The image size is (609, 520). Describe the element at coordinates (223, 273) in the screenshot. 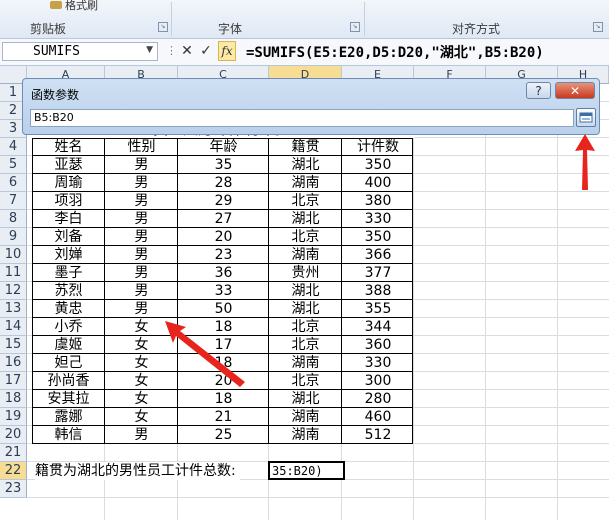

I see `table-cell: 36` at that location.